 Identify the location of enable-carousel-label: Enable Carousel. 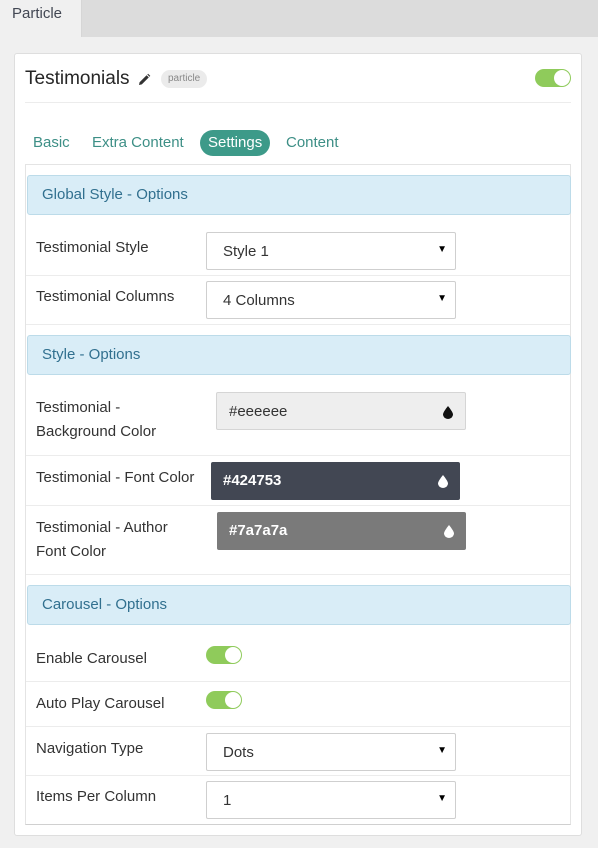
(91, 658).